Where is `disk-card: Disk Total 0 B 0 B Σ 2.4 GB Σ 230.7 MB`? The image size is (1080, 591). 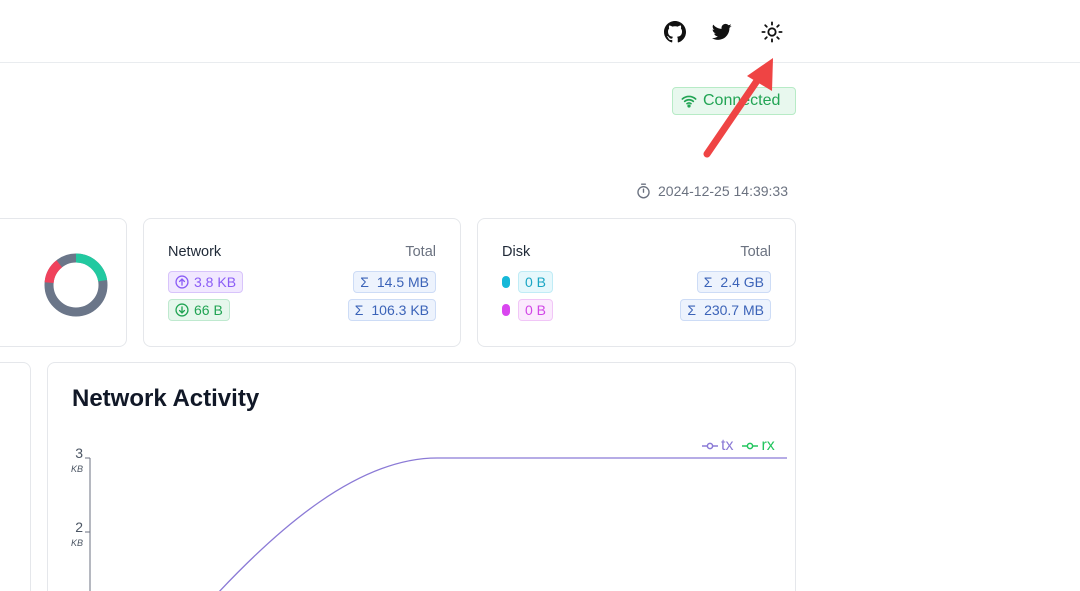 disk-card: Disk Total 0 B 0 B Σ 2.4 GB Σ 230.7 MB is located at coordinates (636, 282).